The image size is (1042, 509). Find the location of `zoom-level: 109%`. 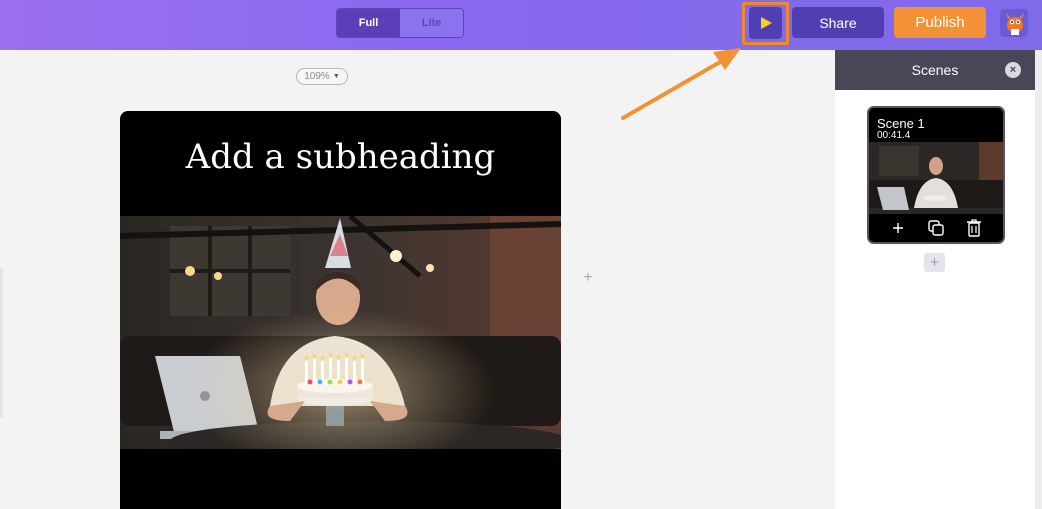

zoom-level: 109% is located at coordinates (317, 76).